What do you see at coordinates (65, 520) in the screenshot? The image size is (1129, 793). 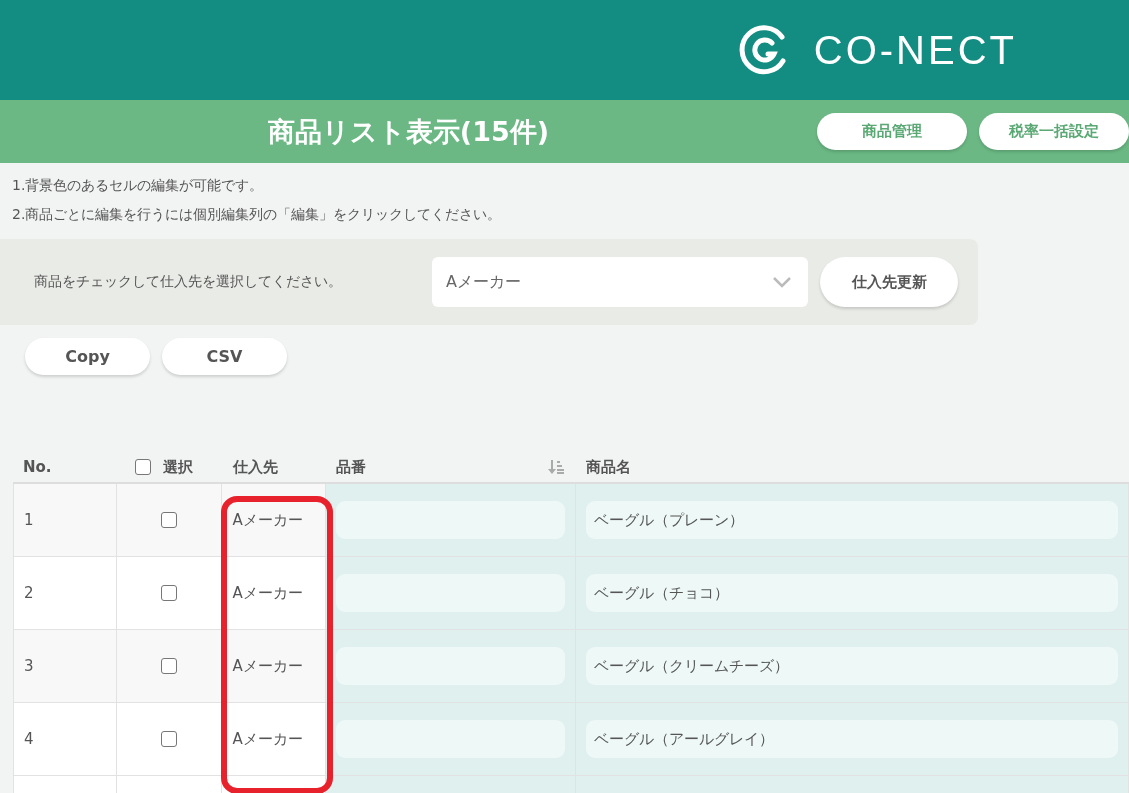 I see `row-number: 1` at bounding box center [65, 520].